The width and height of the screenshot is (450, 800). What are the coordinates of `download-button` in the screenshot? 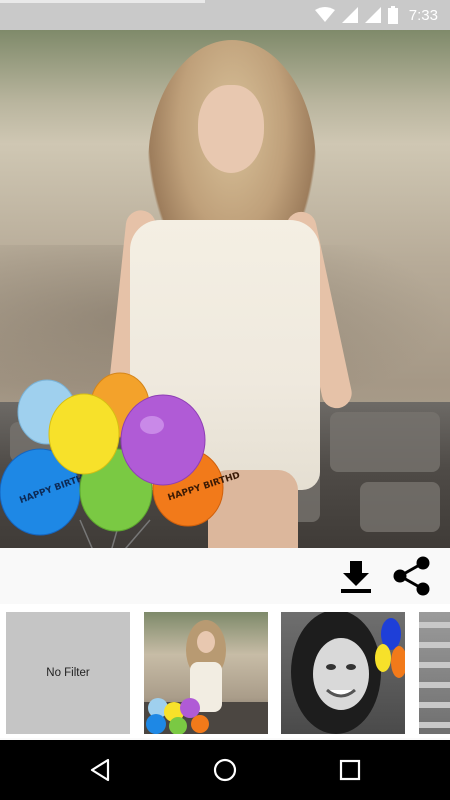 It's located at (356, 576).